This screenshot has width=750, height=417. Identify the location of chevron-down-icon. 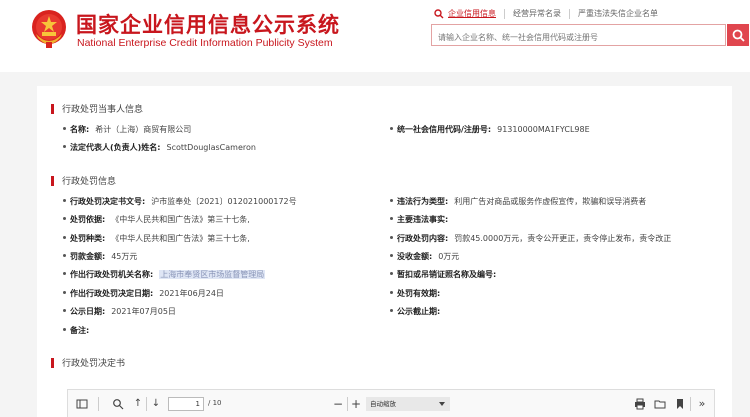
(442, 404).